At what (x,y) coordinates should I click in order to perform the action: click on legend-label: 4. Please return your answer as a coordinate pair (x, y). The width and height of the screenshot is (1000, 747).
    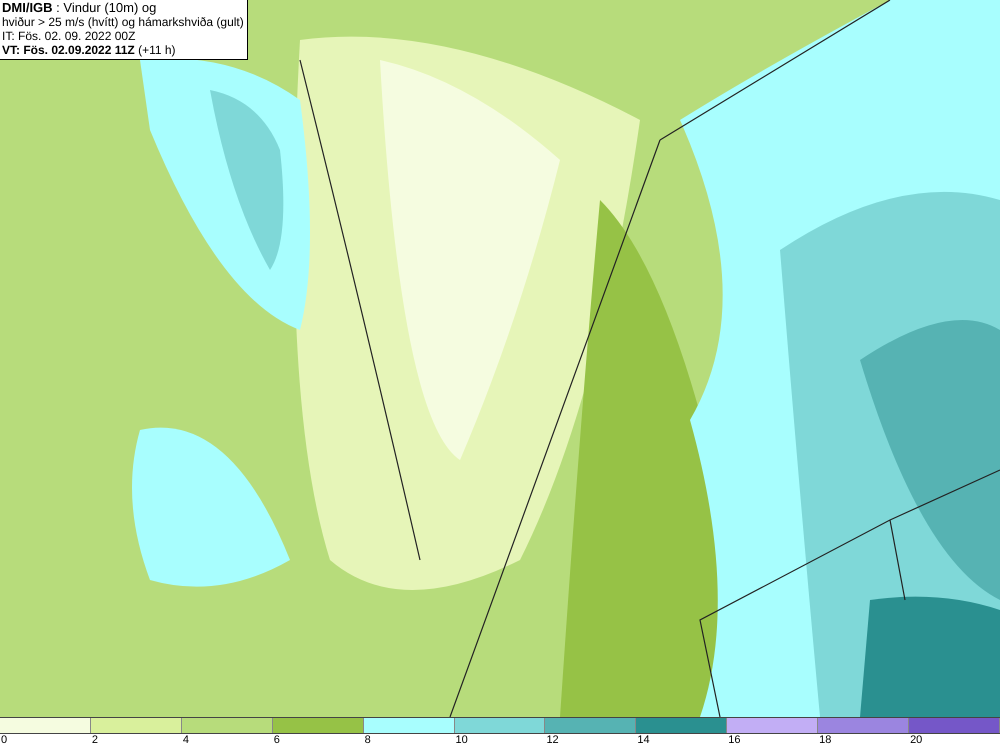
    Looking at the image, I should click on (185, 740).